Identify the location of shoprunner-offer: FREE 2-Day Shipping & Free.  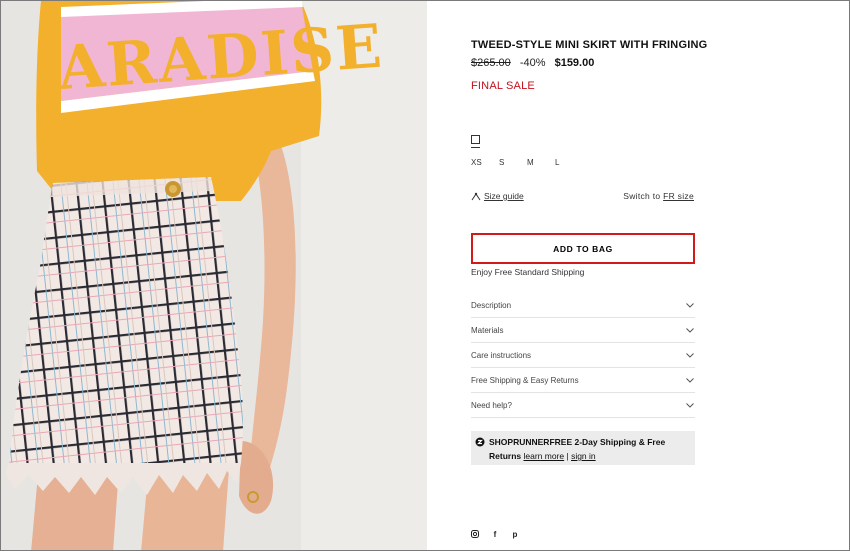
(607, 442).